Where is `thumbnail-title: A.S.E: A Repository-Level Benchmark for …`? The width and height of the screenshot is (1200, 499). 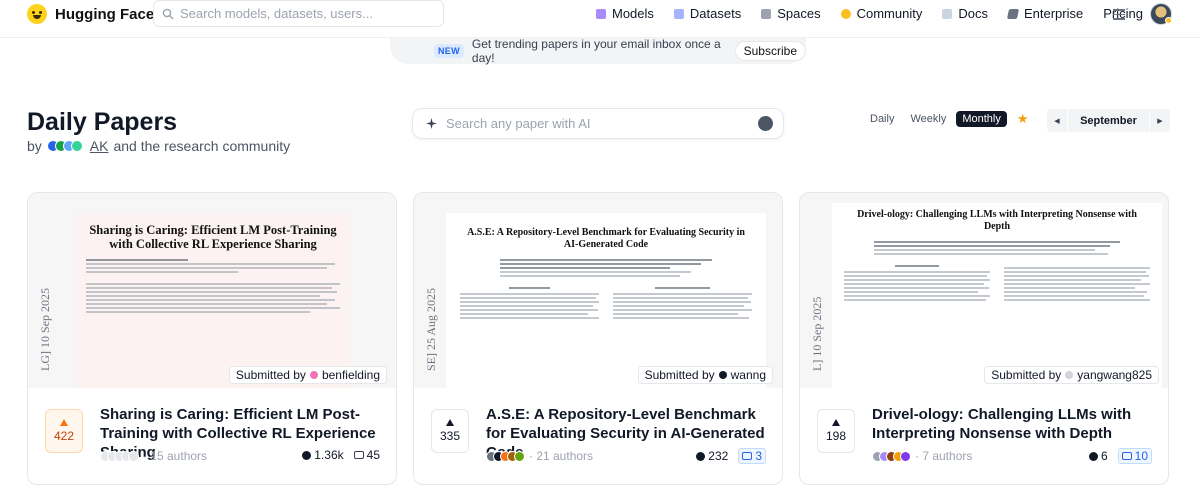
thumbnail-title: A.S.E: A Repository-Level Benchmark for … is located at coordinates (606, 238).